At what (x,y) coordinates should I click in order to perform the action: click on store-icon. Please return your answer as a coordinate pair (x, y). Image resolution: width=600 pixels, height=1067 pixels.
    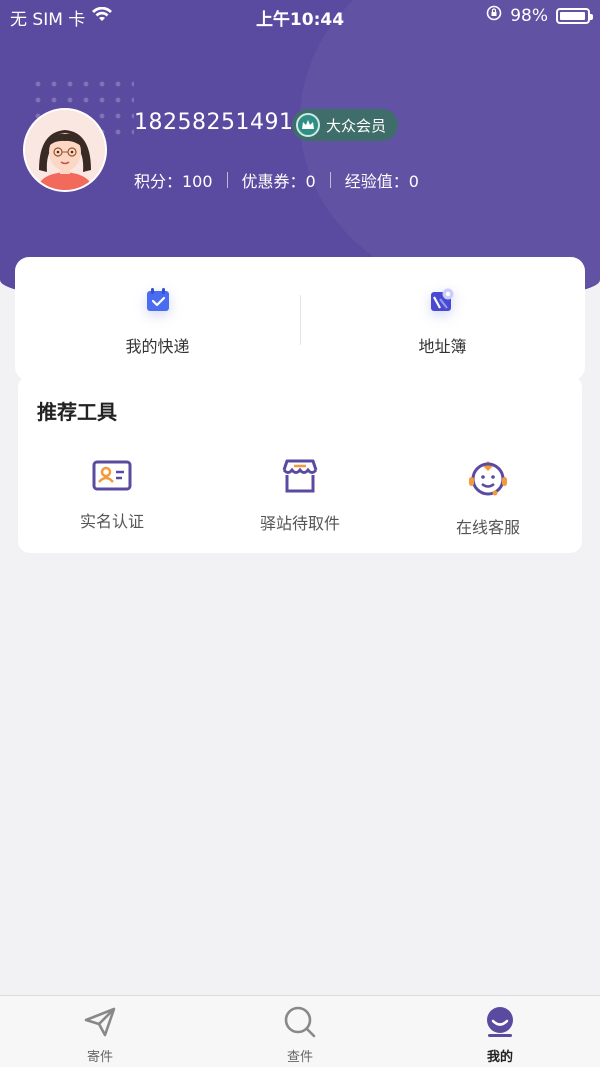
    Looking at the image, I should click on (300, 478).